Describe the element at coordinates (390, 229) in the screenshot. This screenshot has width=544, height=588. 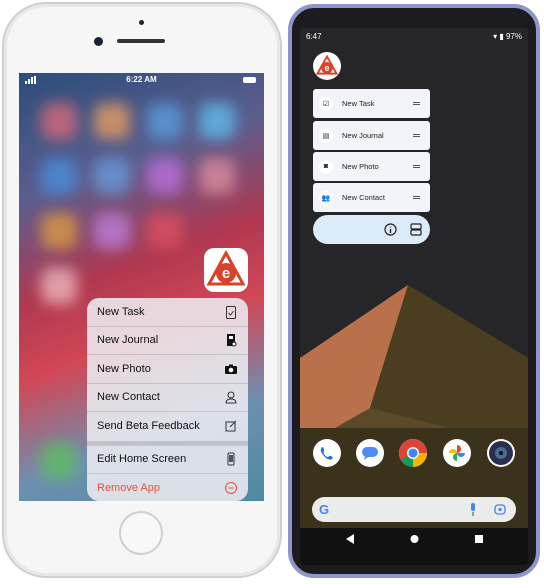
I see `app-info-icon` at that location.